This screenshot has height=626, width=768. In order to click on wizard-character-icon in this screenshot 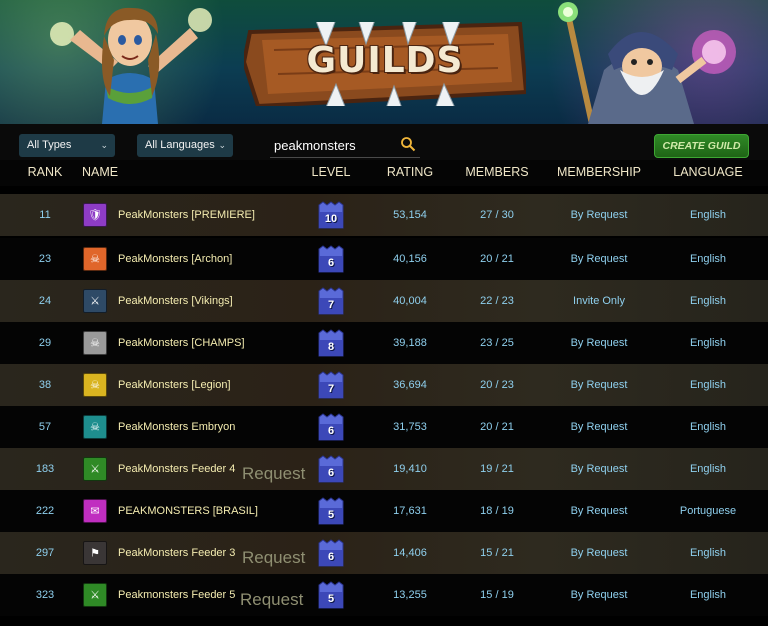, I will do `click(647, 63)`.